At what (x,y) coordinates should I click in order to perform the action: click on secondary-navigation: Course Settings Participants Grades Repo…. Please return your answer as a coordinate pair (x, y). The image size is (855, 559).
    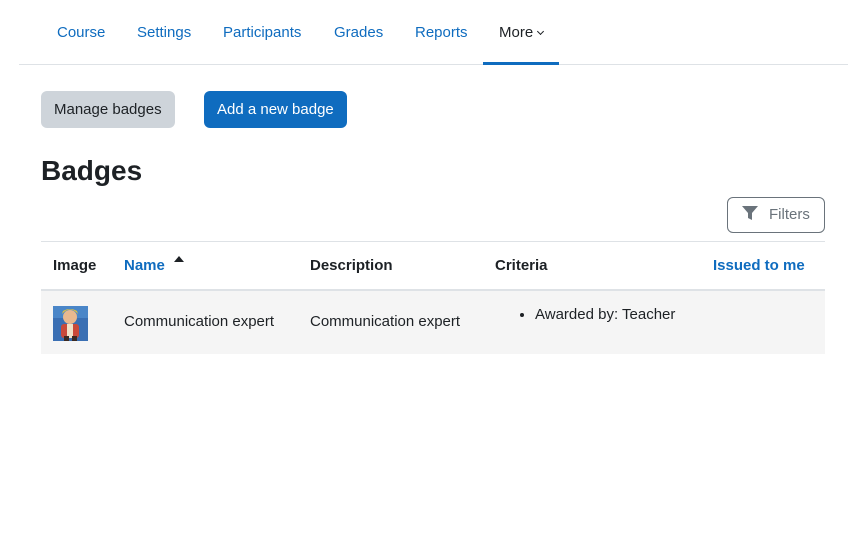
    Looking at the image, I should click on (433, 32).